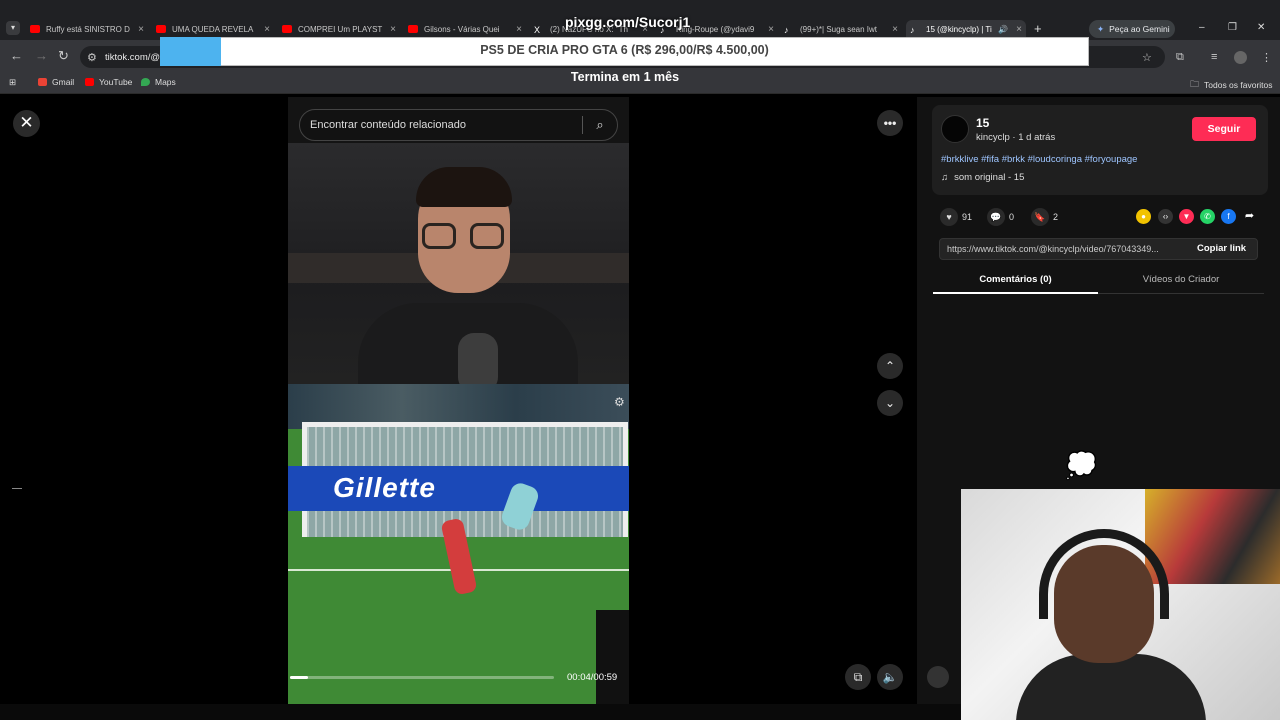 The width and height of the screenshot is (1280, 720). I want to click on streamer-webcam, so click(1120, 604).